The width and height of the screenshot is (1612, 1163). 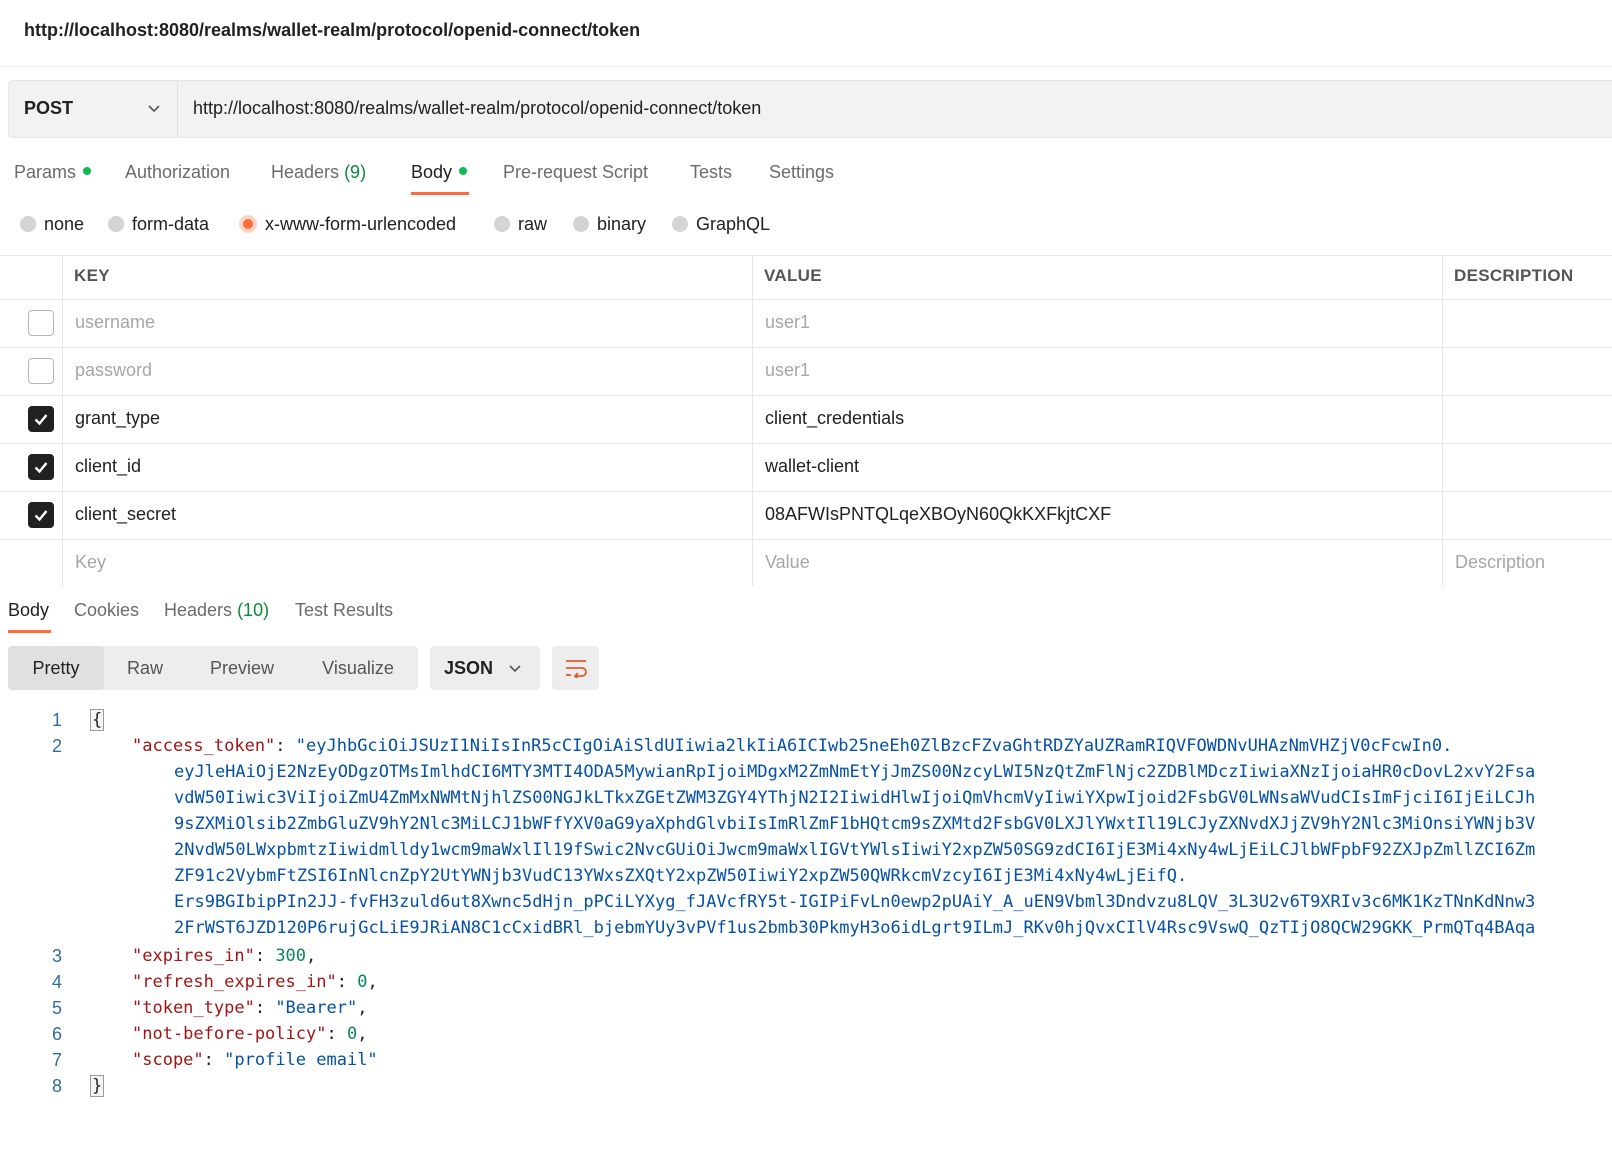 What do you see at coordinates (801, 172) in the screenshot?
I see `tab-settings: Settings` at bounding box center [801, 172].